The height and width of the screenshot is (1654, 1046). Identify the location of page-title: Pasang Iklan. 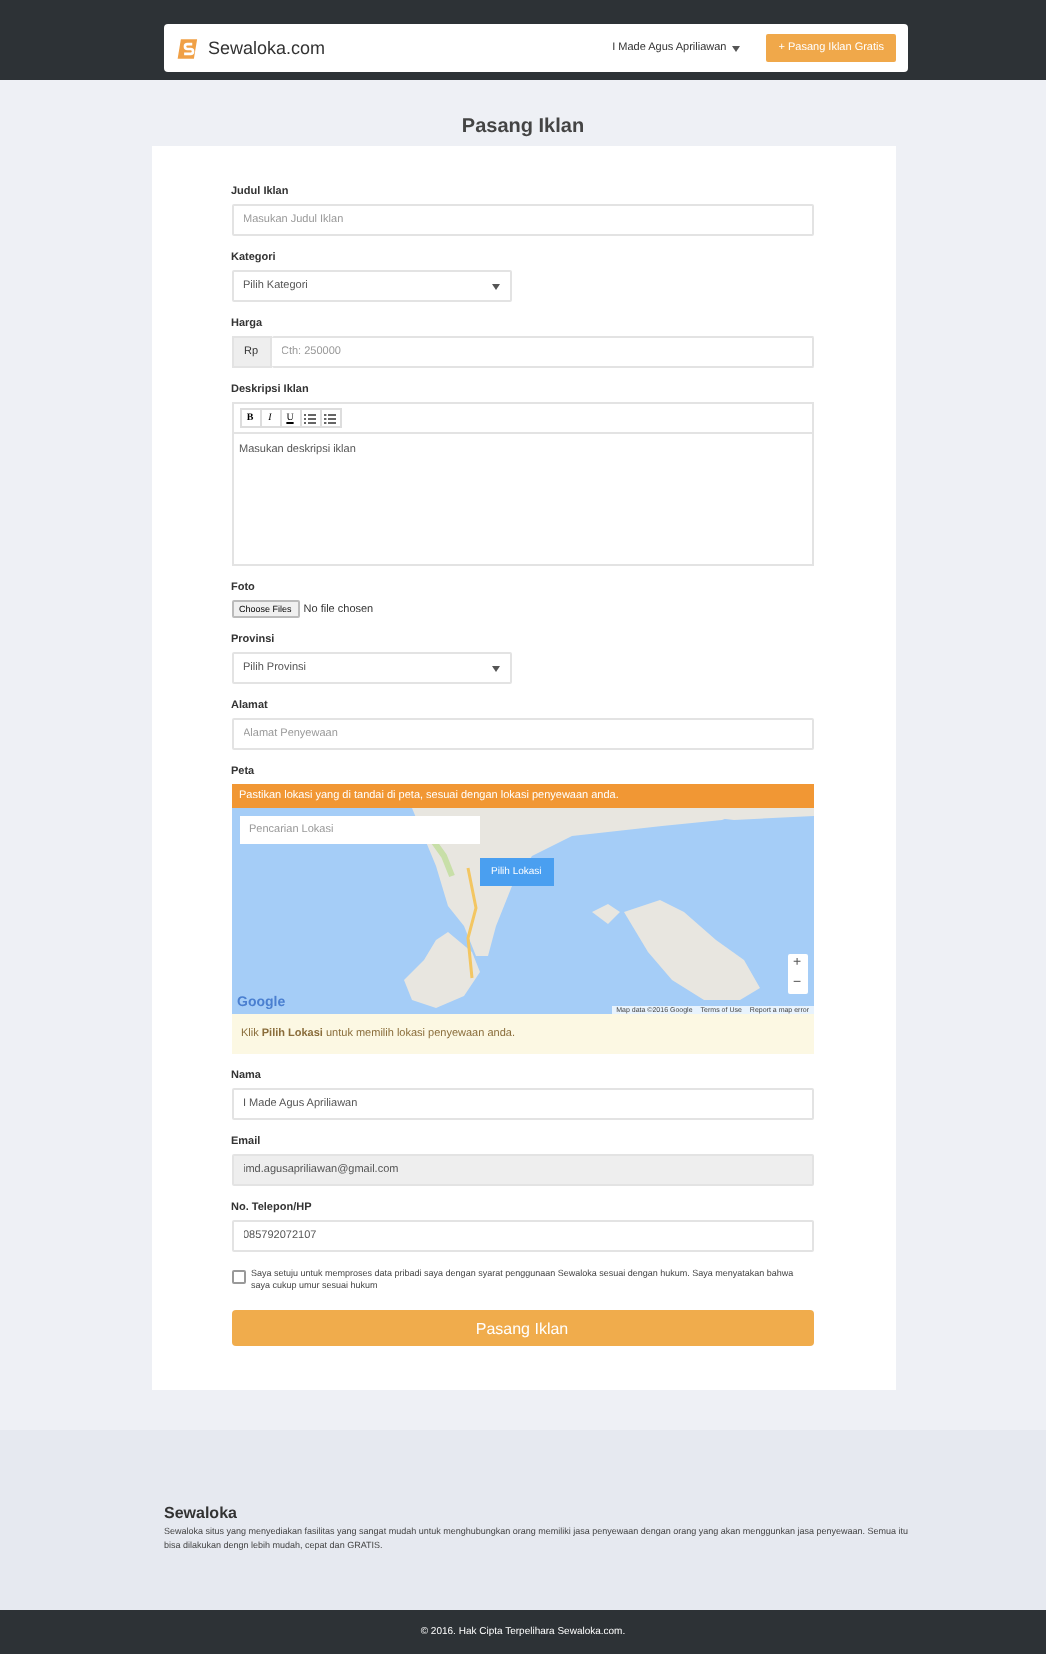
(523, 127).